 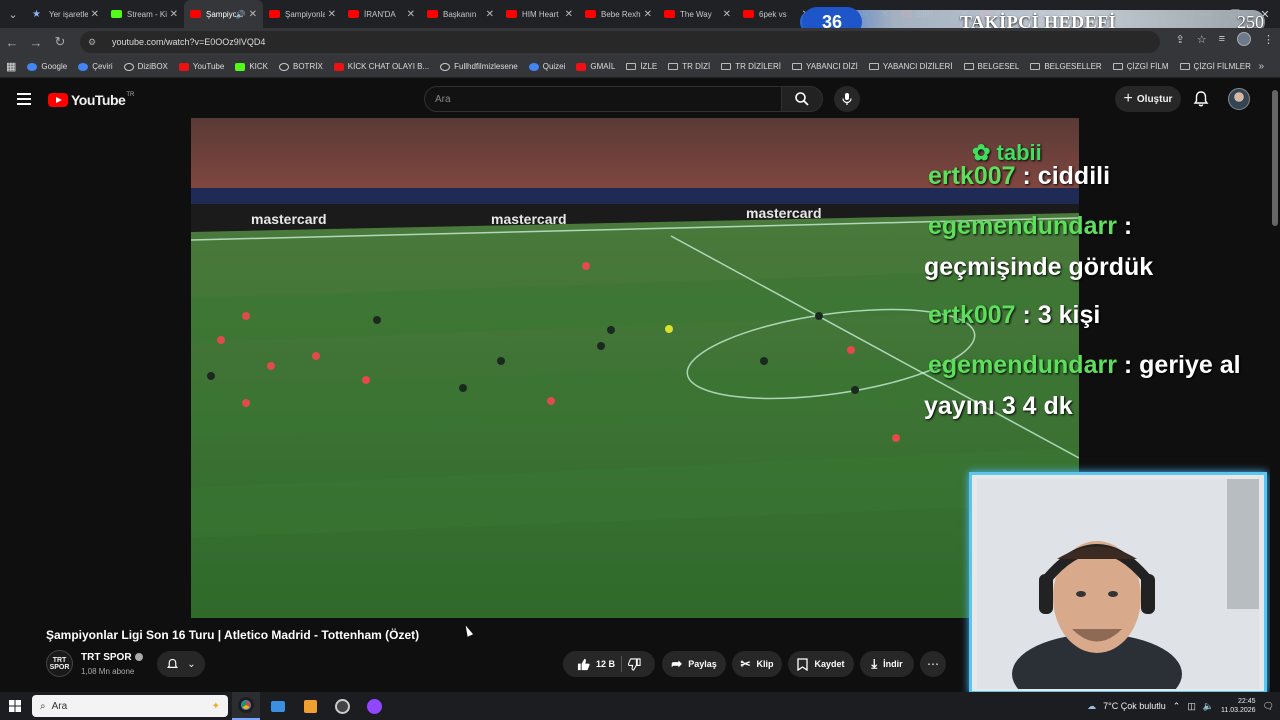 What do you see at coordinates (13, 14) in the screenshot?
I see `tab-search-chevron-icon: ⌄` at bounding box center [13, 14].